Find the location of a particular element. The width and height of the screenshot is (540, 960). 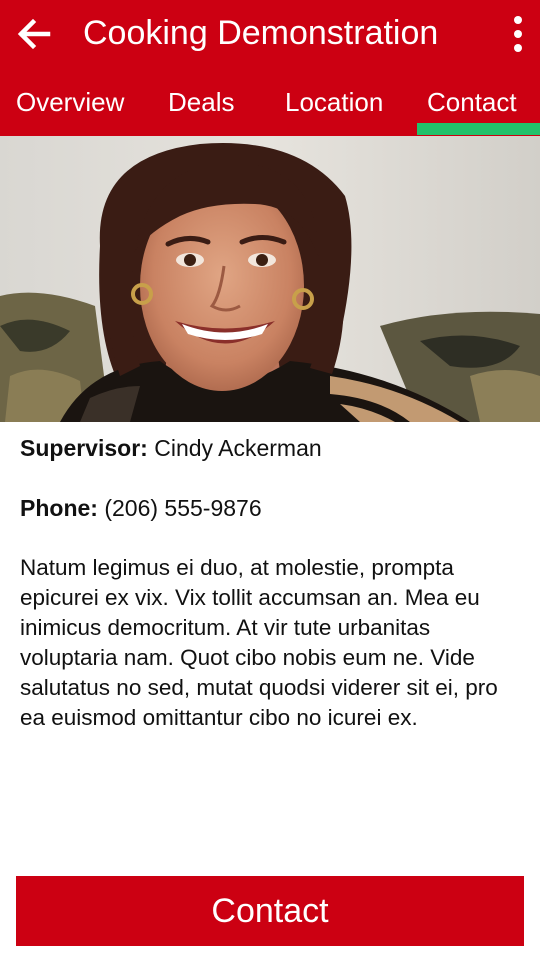

supervisor-row: Supervisor: Cindy Ackerman is located at coordinates (272, 448).